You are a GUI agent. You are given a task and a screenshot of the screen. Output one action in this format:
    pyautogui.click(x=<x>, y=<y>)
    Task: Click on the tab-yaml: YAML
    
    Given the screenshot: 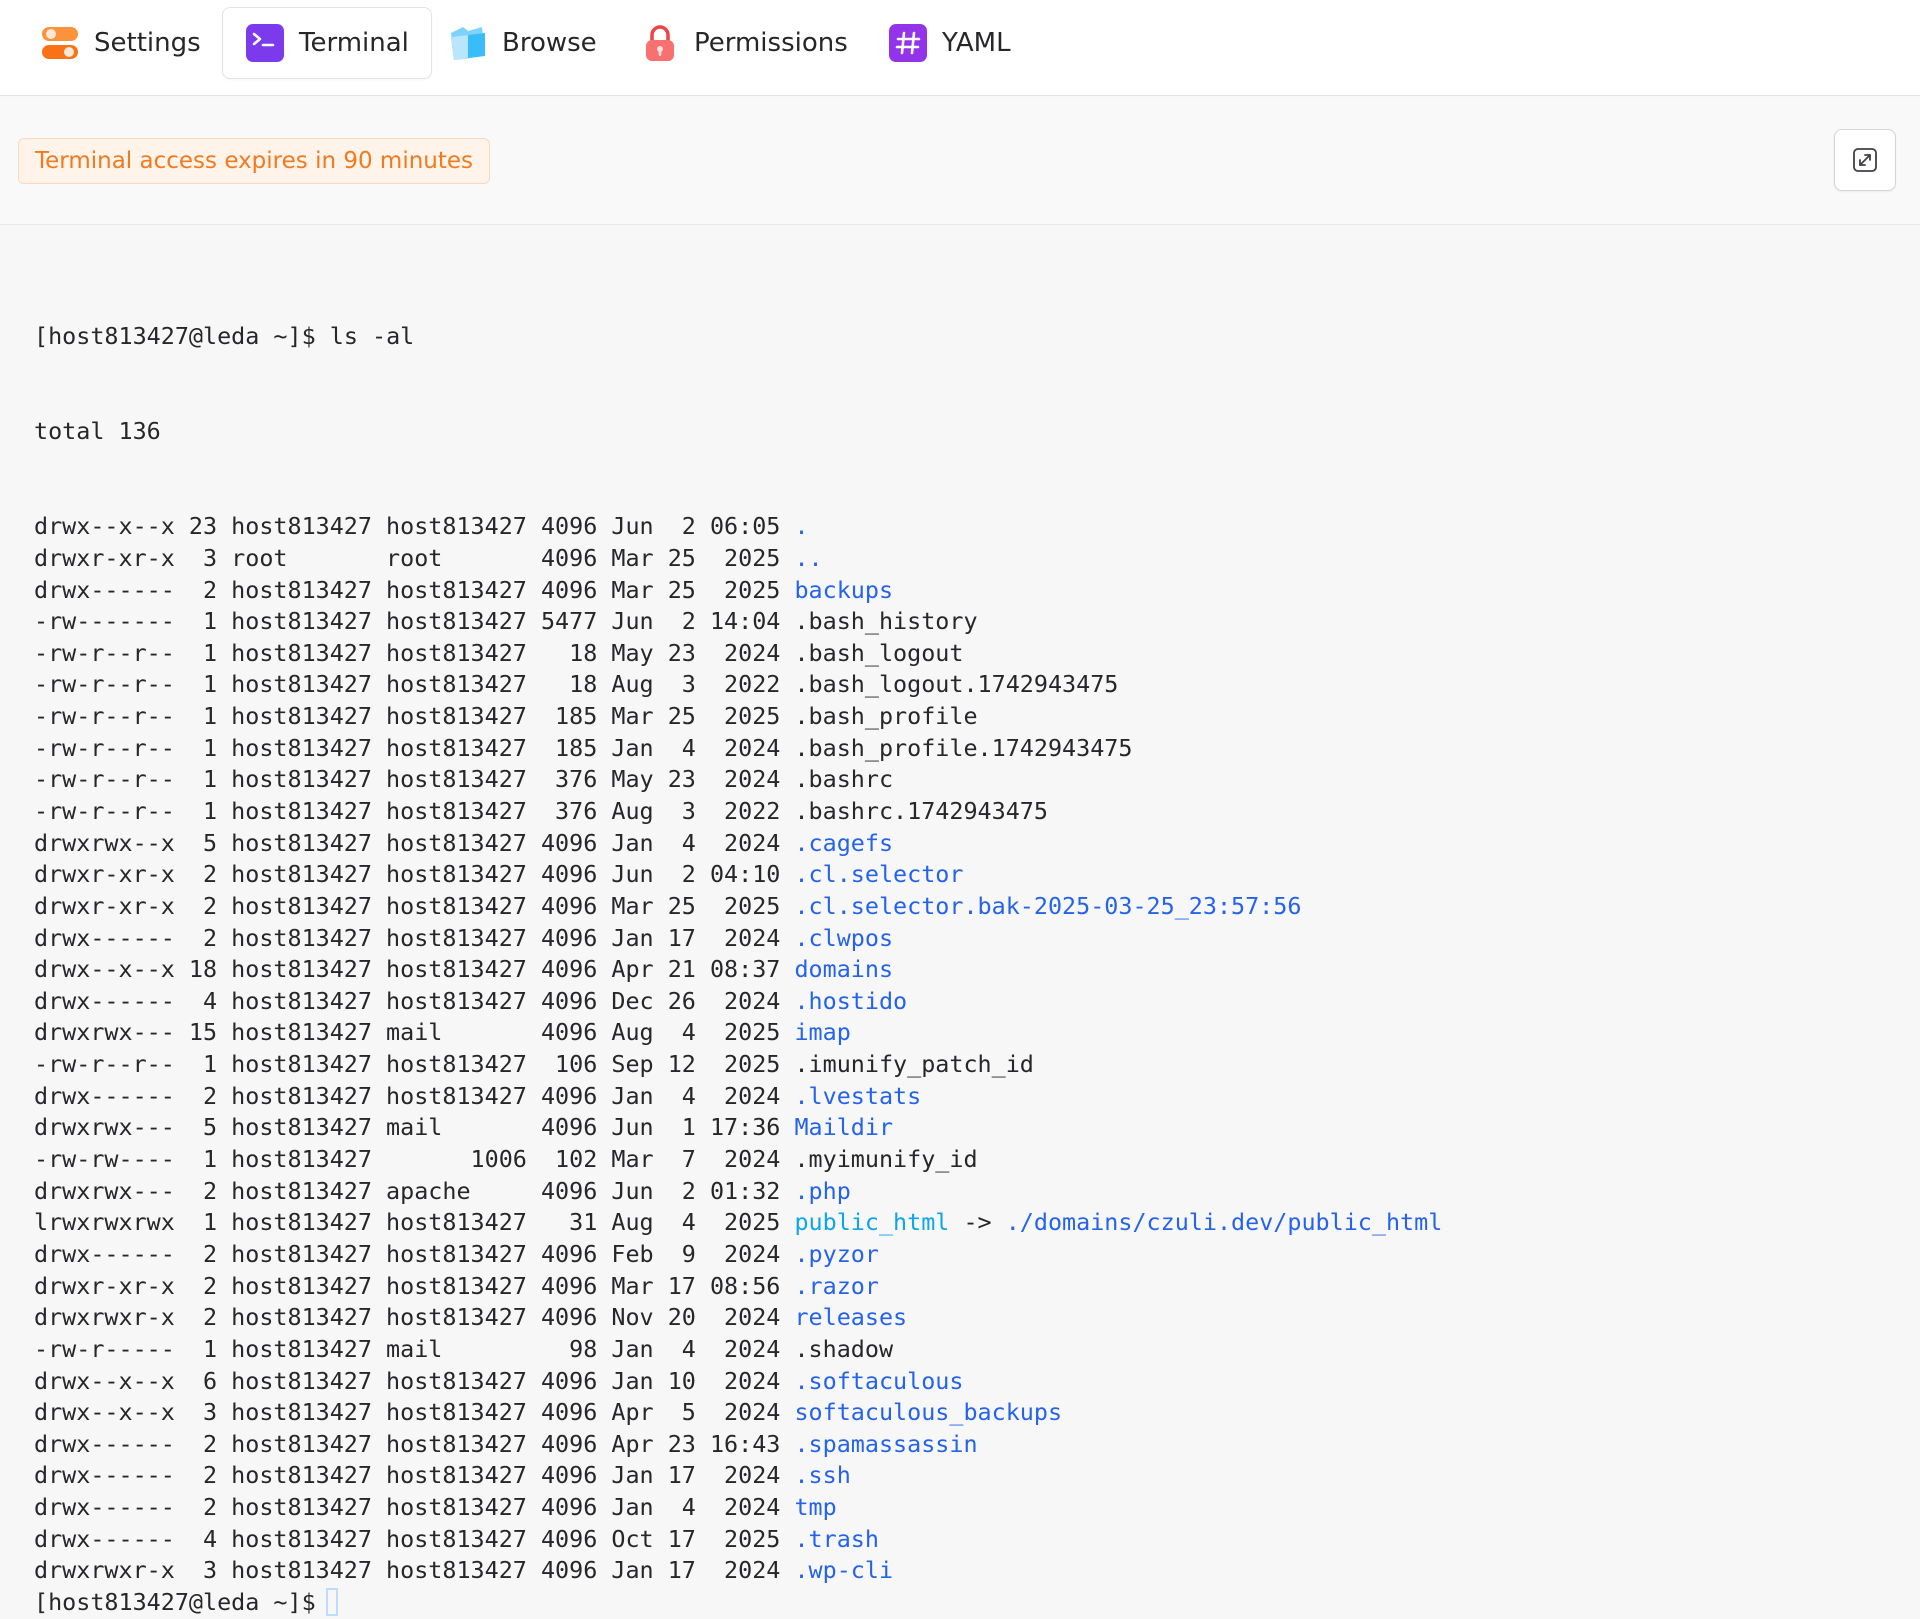 What is the action you would take?
    pyautogui.click(x=949, y=43)
    